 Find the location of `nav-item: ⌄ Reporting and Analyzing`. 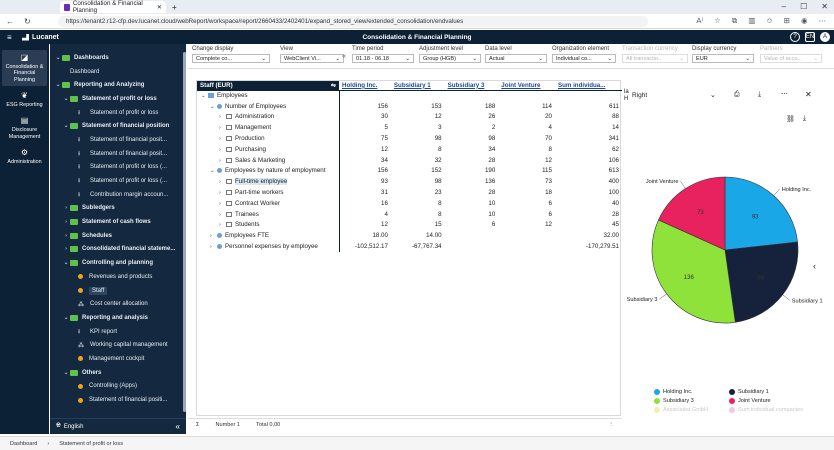

nav-item: ⌄ Reporting and Analyzing is located at coordinates (118, 85).